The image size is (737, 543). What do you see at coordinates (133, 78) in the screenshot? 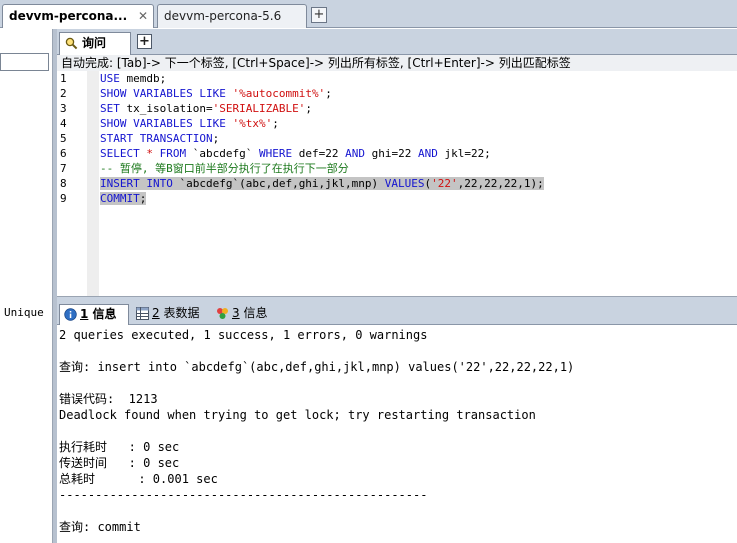
I see `code-line: USE memdb;` at bounding box center [133, 78].